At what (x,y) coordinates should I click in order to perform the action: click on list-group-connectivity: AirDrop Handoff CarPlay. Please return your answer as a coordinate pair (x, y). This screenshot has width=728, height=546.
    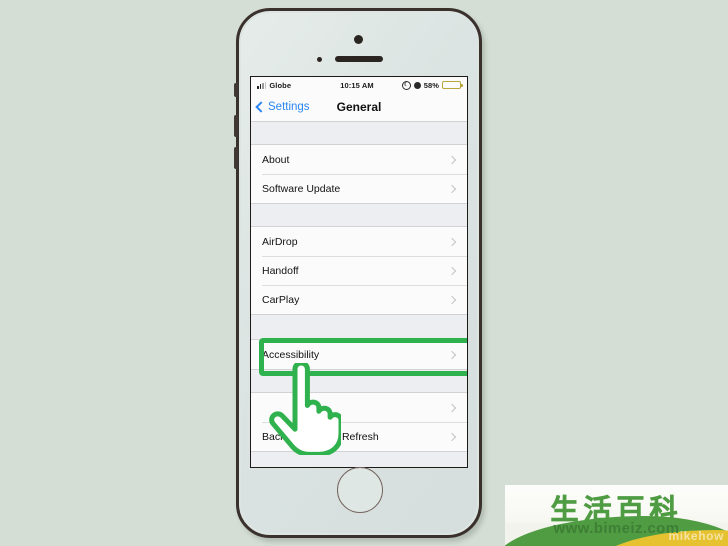
    Looking at the image, I should click on (359, 270).